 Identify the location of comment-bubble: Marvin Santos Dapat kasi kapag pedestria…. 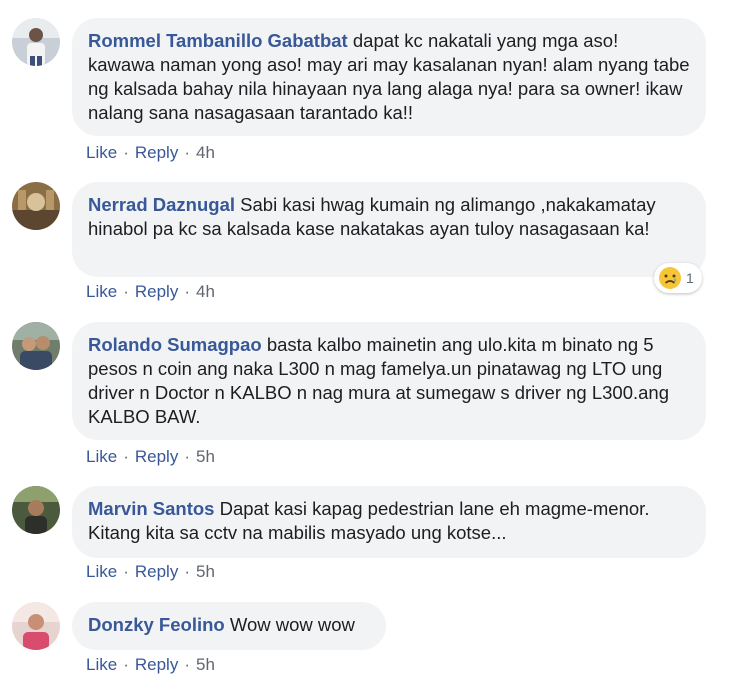
(389, 522).